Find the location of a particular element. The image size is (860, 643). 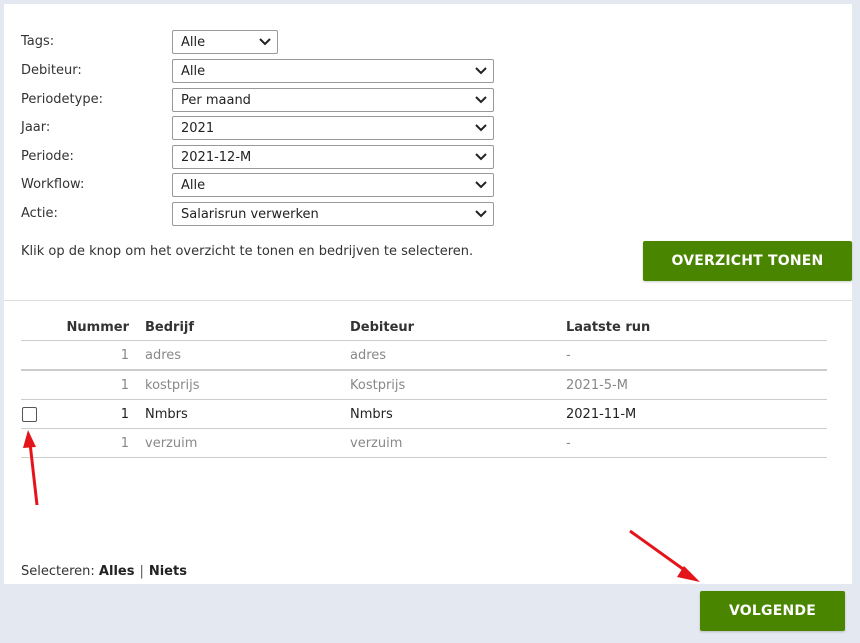

row-bedrijf: kostprijs is located at coordinates (247, 385).